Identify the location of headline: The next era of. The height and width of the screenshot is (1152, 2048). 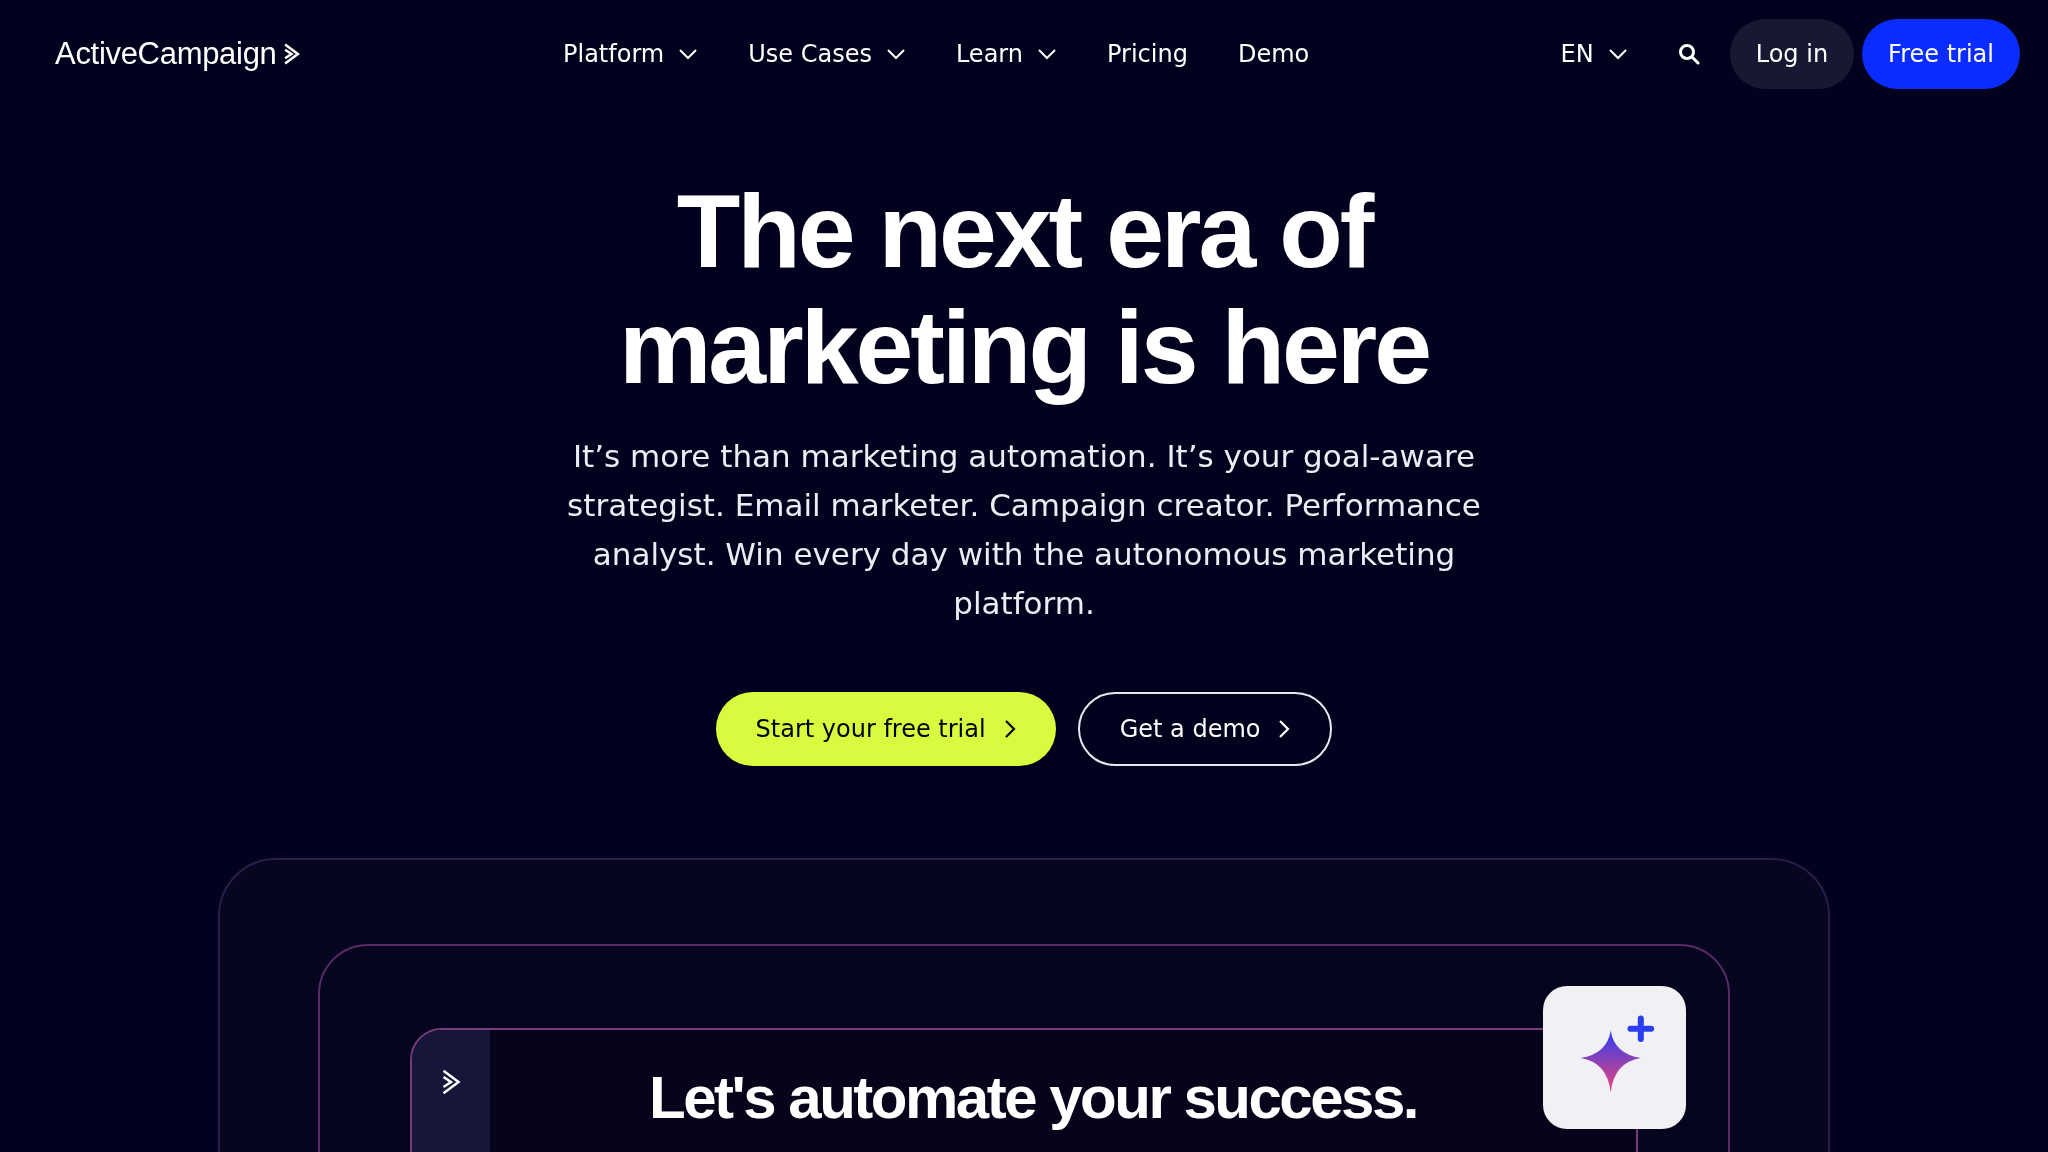
(1024, 233).